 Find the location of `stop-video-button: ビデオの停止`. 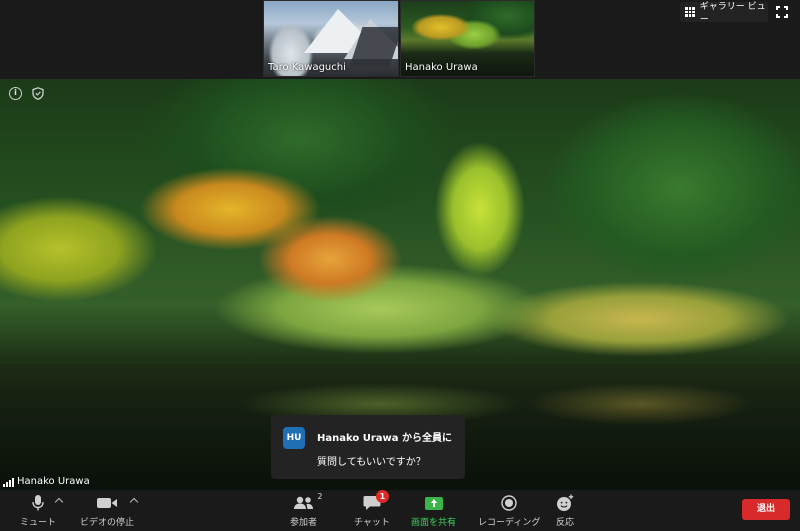

stop-video-button: ビデオの停止 is located at coordinates (107, 511).